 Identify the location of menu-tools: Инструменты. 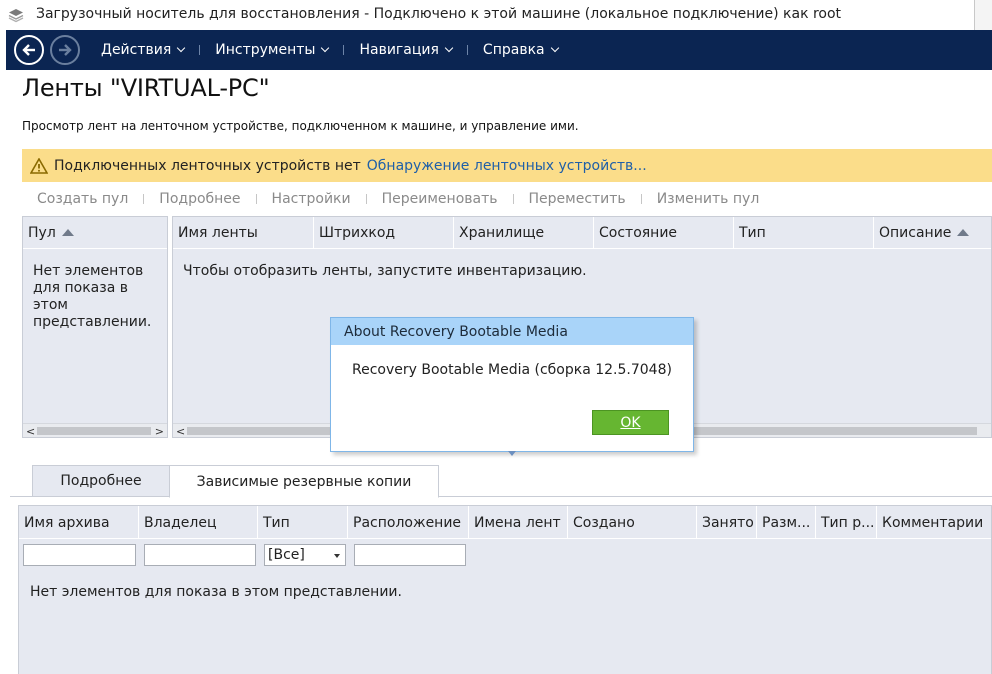
(272, 50).